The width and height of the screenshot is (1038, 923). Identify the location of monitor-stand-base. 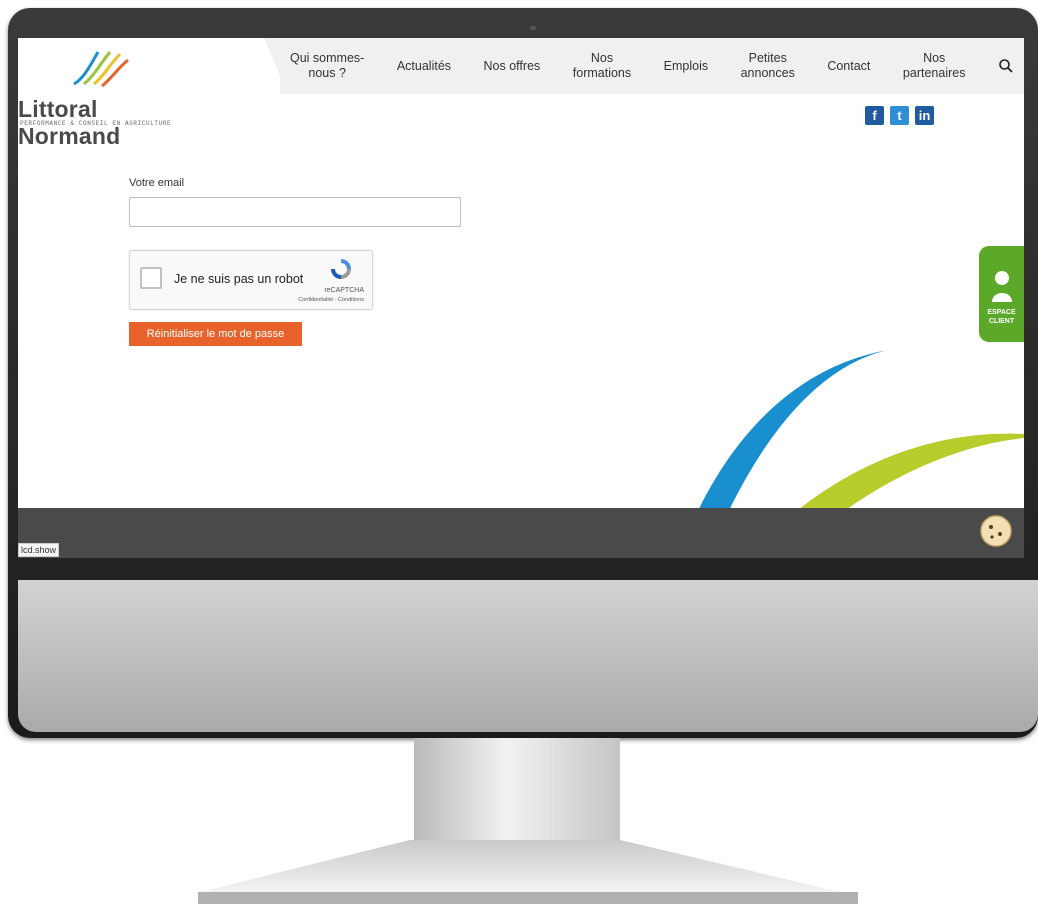
(528, 872).